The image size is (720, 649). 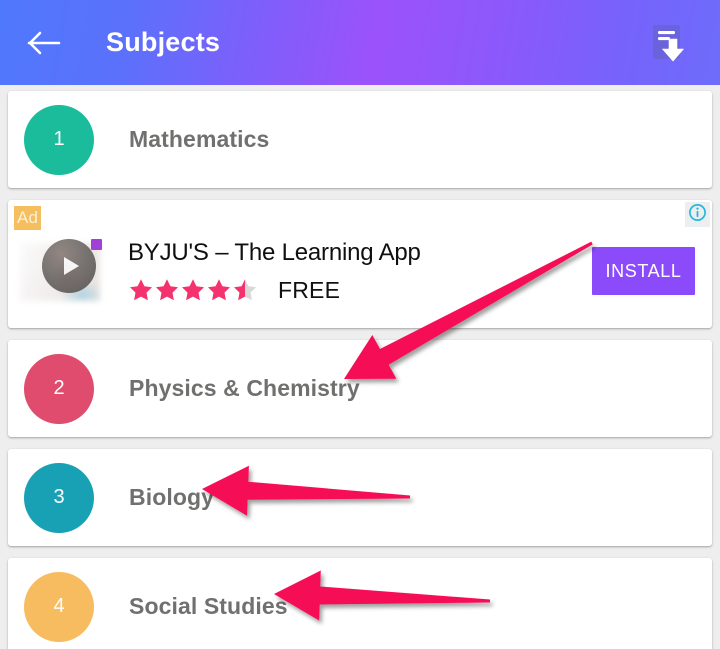 What do you see at coordinates (274, 290) in the screenshot?
I see `ad-subtitle-row: FREE` at bounding box center [274, 290].